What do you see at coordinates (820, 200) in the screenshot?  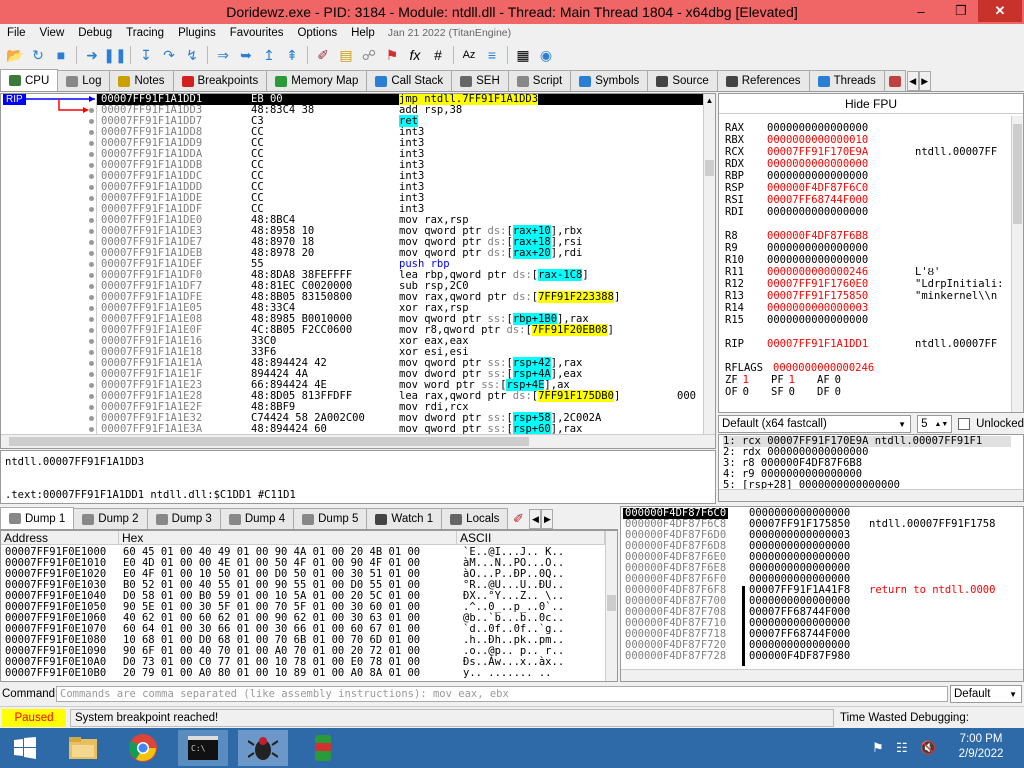 I see `register-rsi: RSI 00007FF68744F000` at bounding box center [820, 200].